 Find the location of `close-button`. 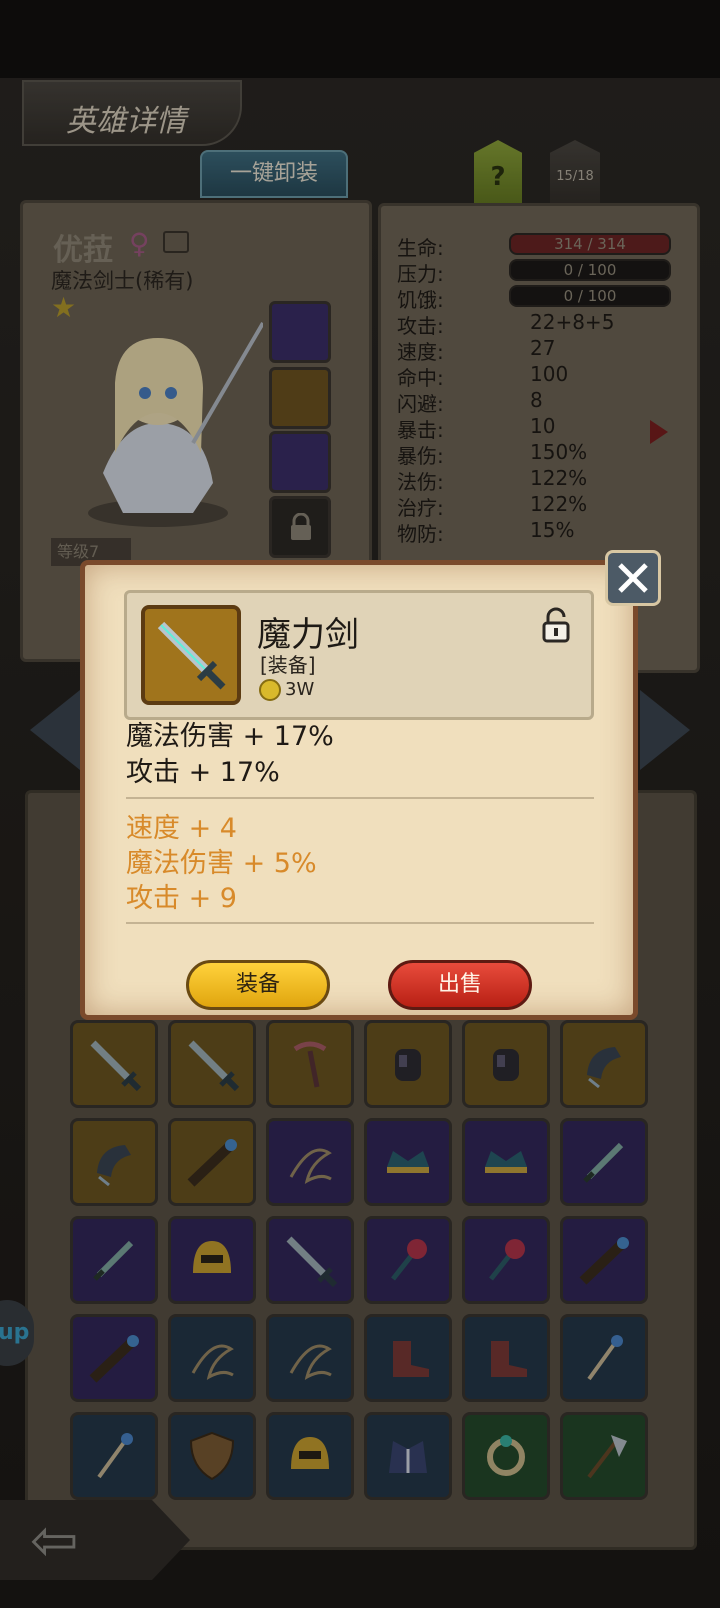

close-button is located at coordinates (633, 578).